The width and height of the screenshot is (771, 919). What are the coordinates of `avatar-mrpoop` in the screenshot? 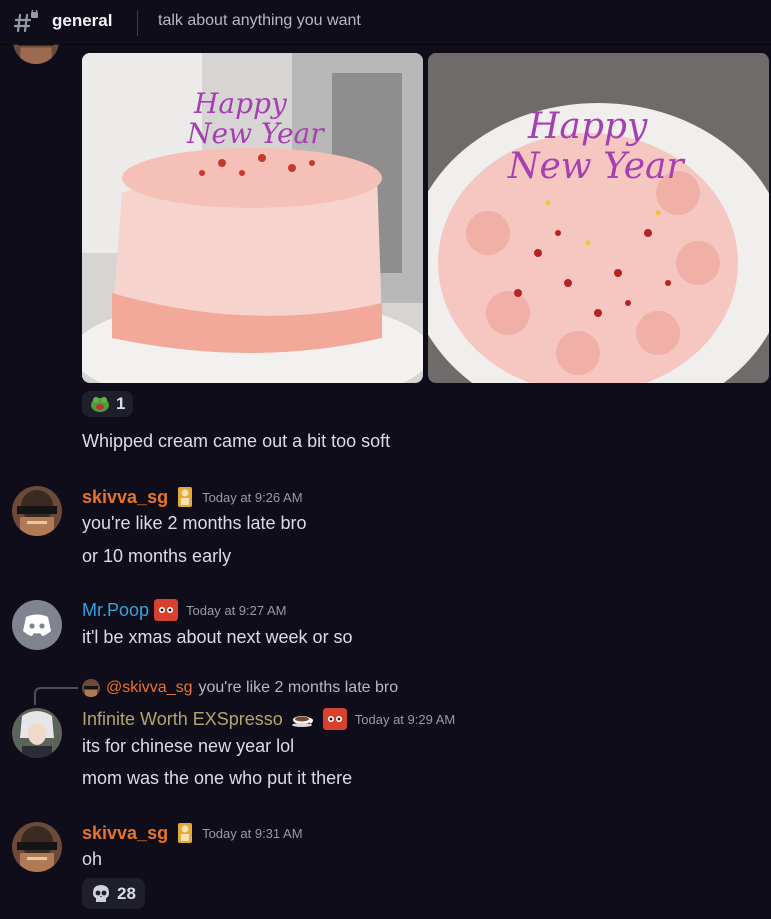 It's located at (37, 625).